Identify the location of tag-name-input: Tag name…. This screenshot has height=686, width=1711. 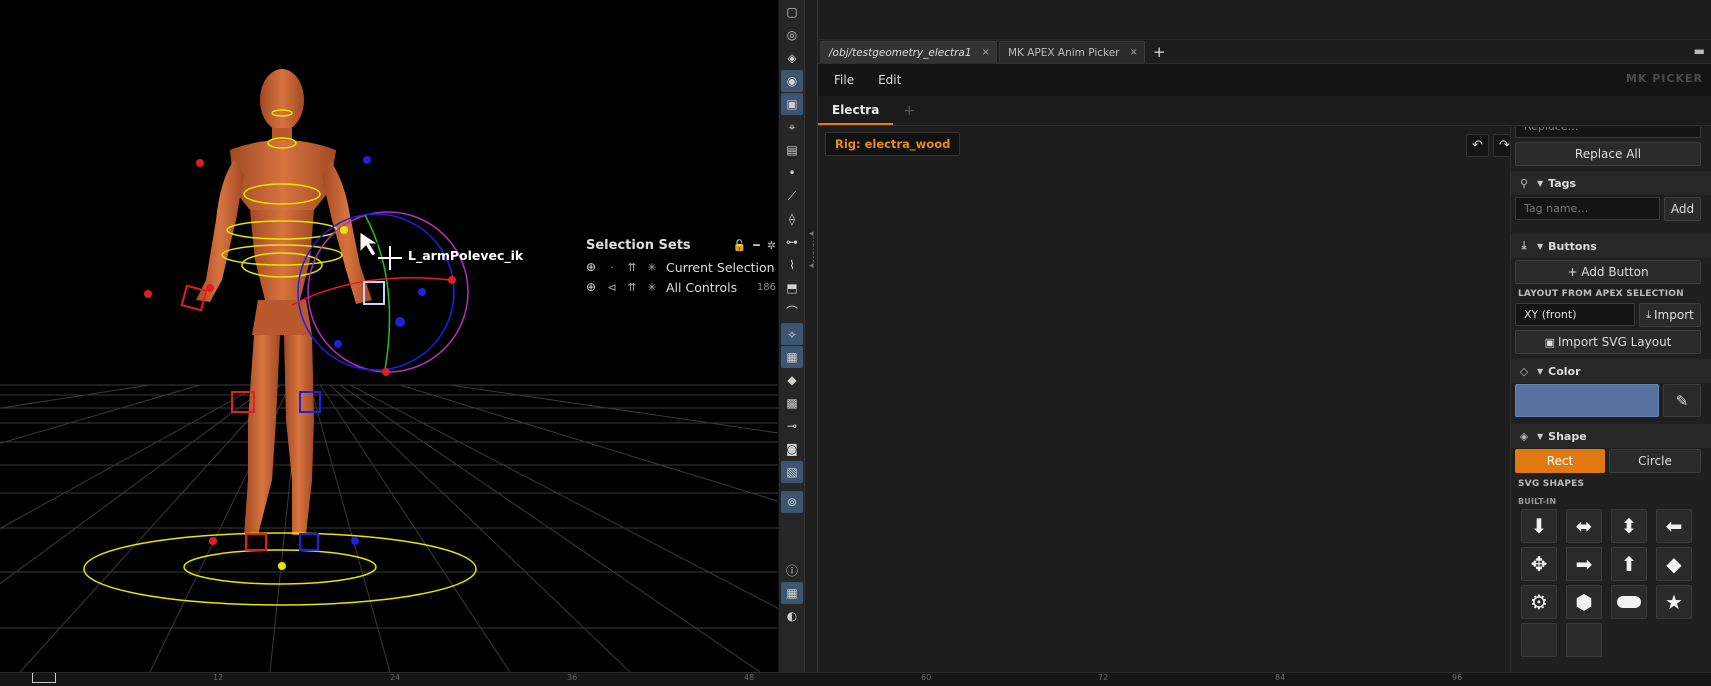
(1587, 208).